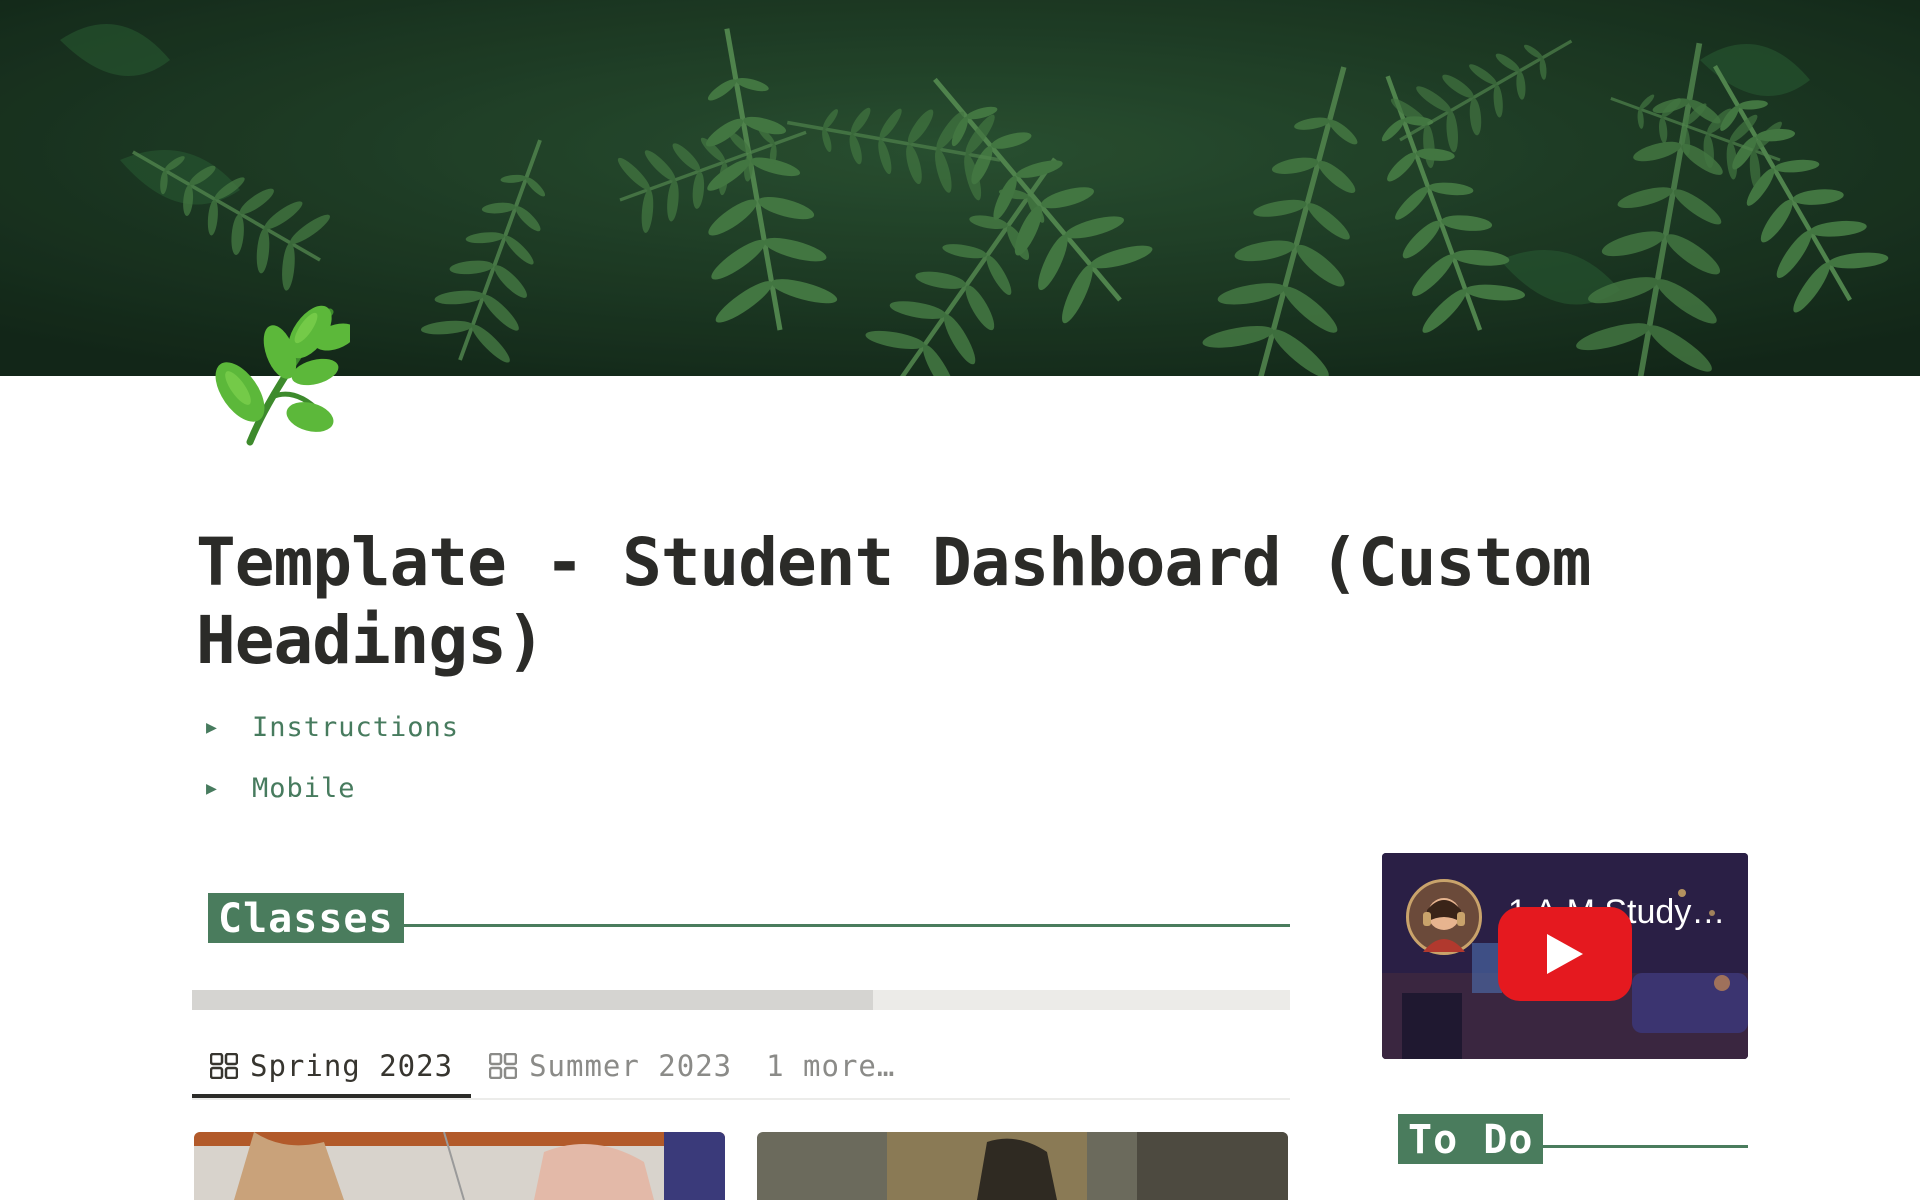 The width and height of the screenshot is (1920, 1200). Describe the element at coordinates (631, 1066) in the screenshot. I see `tab-label: Summer 2023` at that location.